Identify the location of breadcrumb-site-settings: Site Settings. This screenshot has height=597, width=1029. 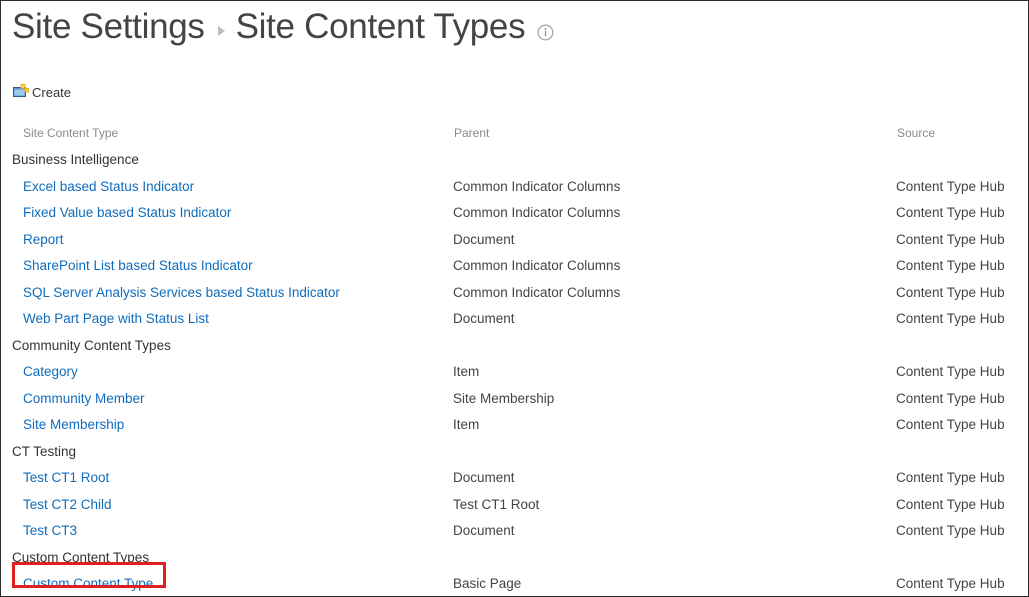
(108, 27).